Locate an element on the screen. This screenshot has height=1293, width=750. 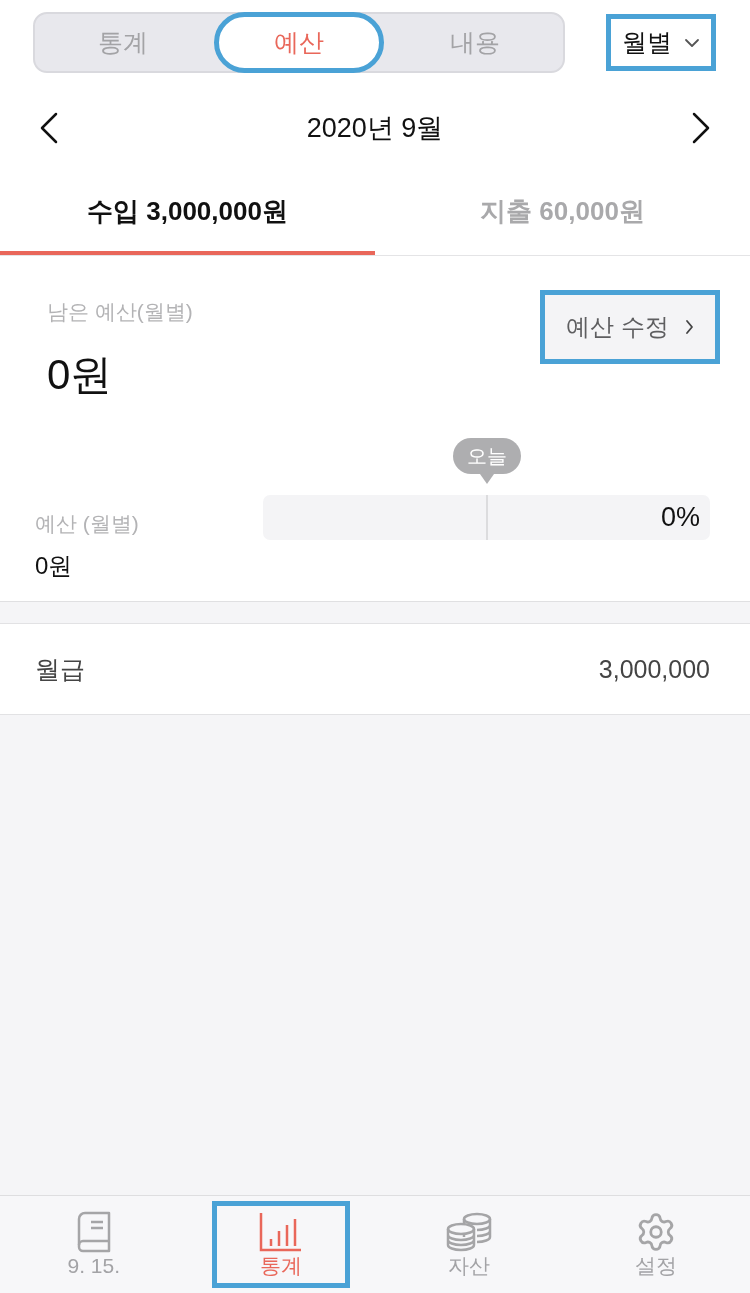
progress-percent: 0% is located at coordinates (680, 517).